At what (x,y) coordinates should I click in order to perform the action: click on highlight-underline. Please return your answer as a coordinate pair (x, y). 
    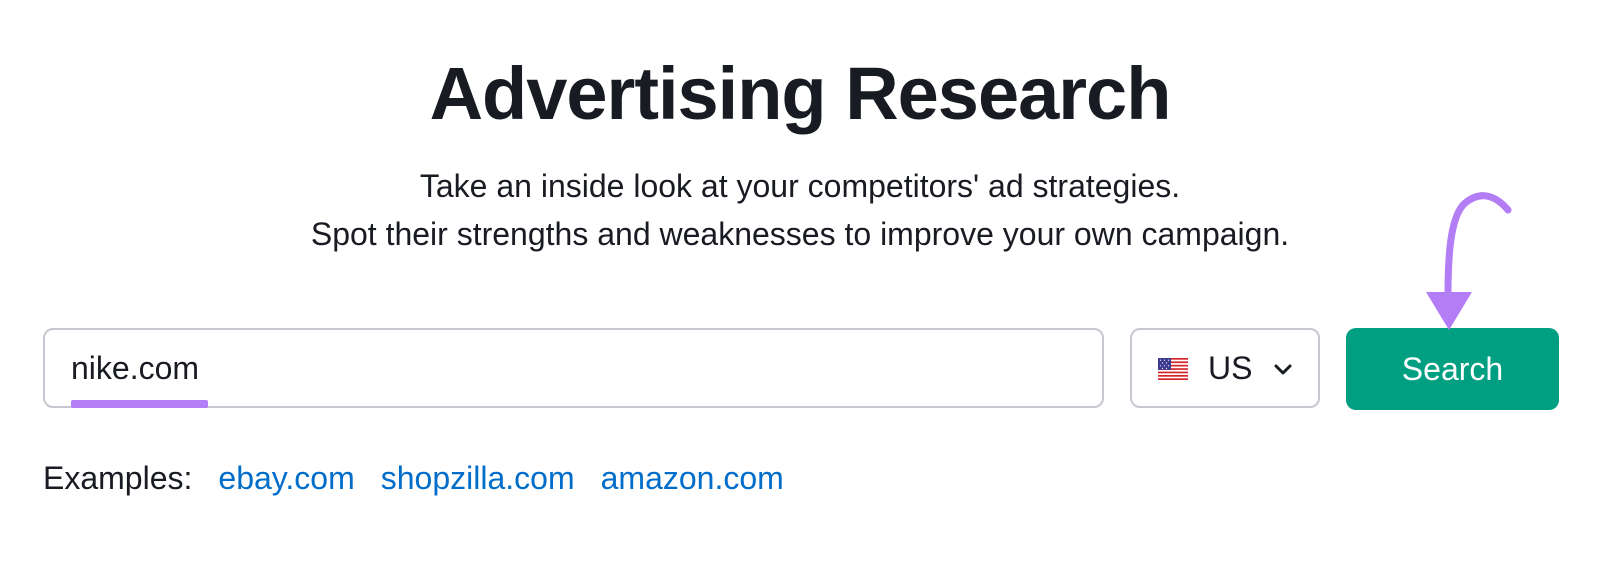
    Looking at the image, I should click on (139, 404).